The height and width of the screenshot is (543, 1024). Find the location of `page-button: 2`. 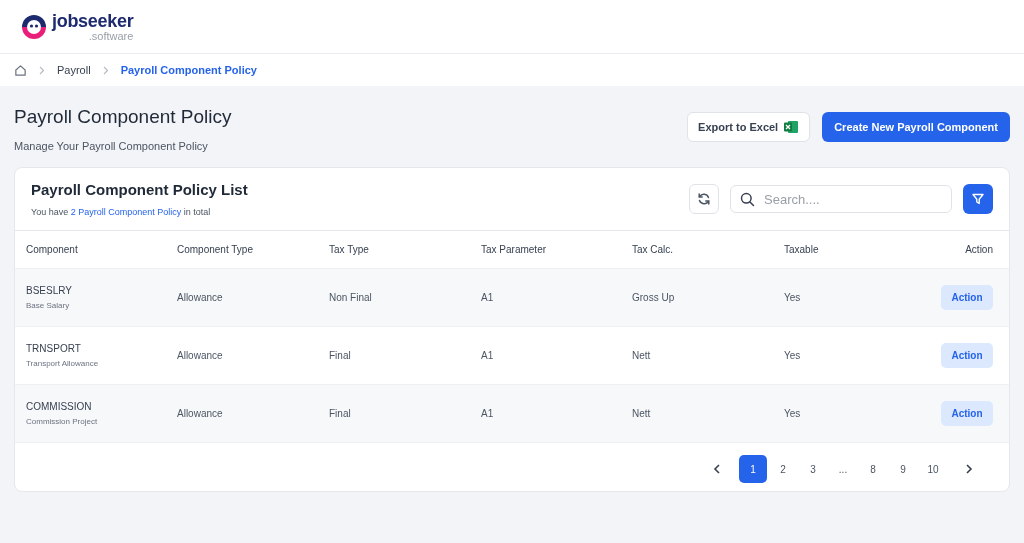

page-button: 2 is located at coordinates (783, 469).